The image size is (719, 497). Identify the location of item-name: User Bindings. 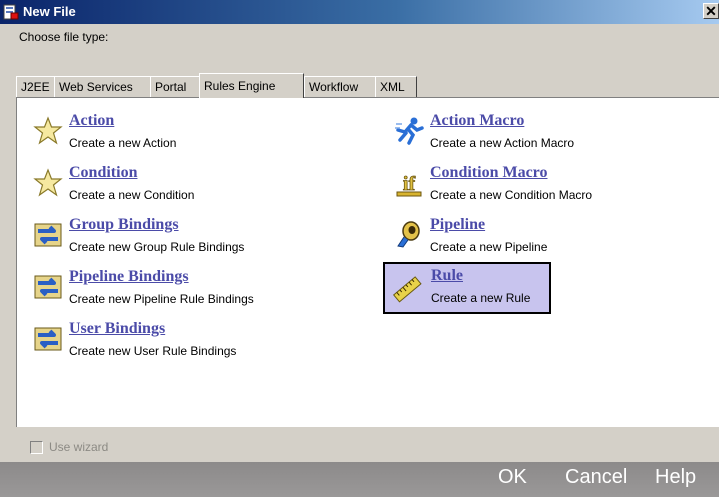
(117, 329).